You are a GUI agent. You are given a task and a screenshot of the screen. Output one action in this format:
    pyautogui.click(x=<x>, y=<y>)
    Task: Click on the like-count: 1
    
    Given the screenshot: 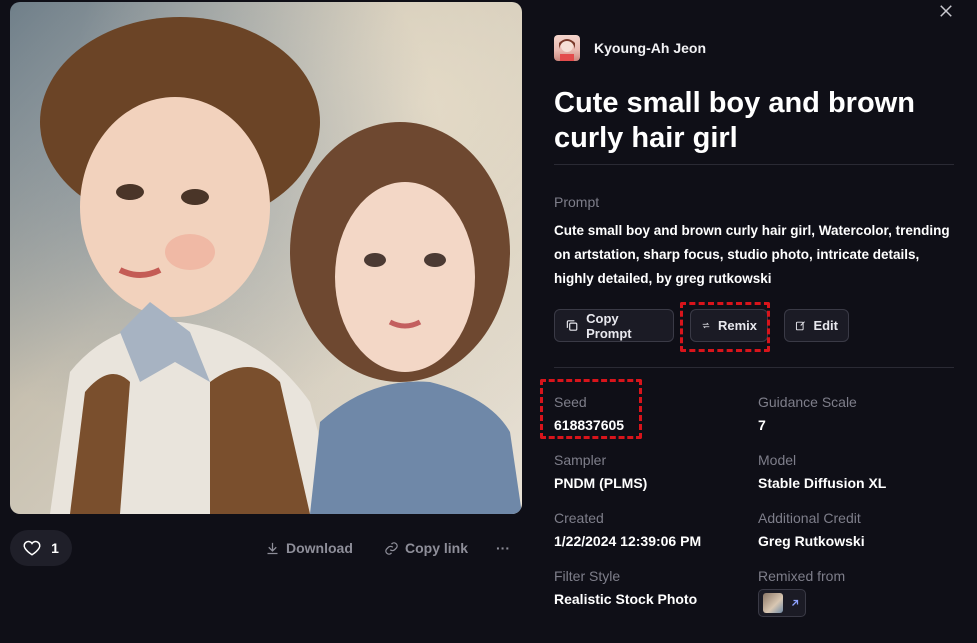 What is the action you would take?
    pyautogui.click(x=55, y=548)
    